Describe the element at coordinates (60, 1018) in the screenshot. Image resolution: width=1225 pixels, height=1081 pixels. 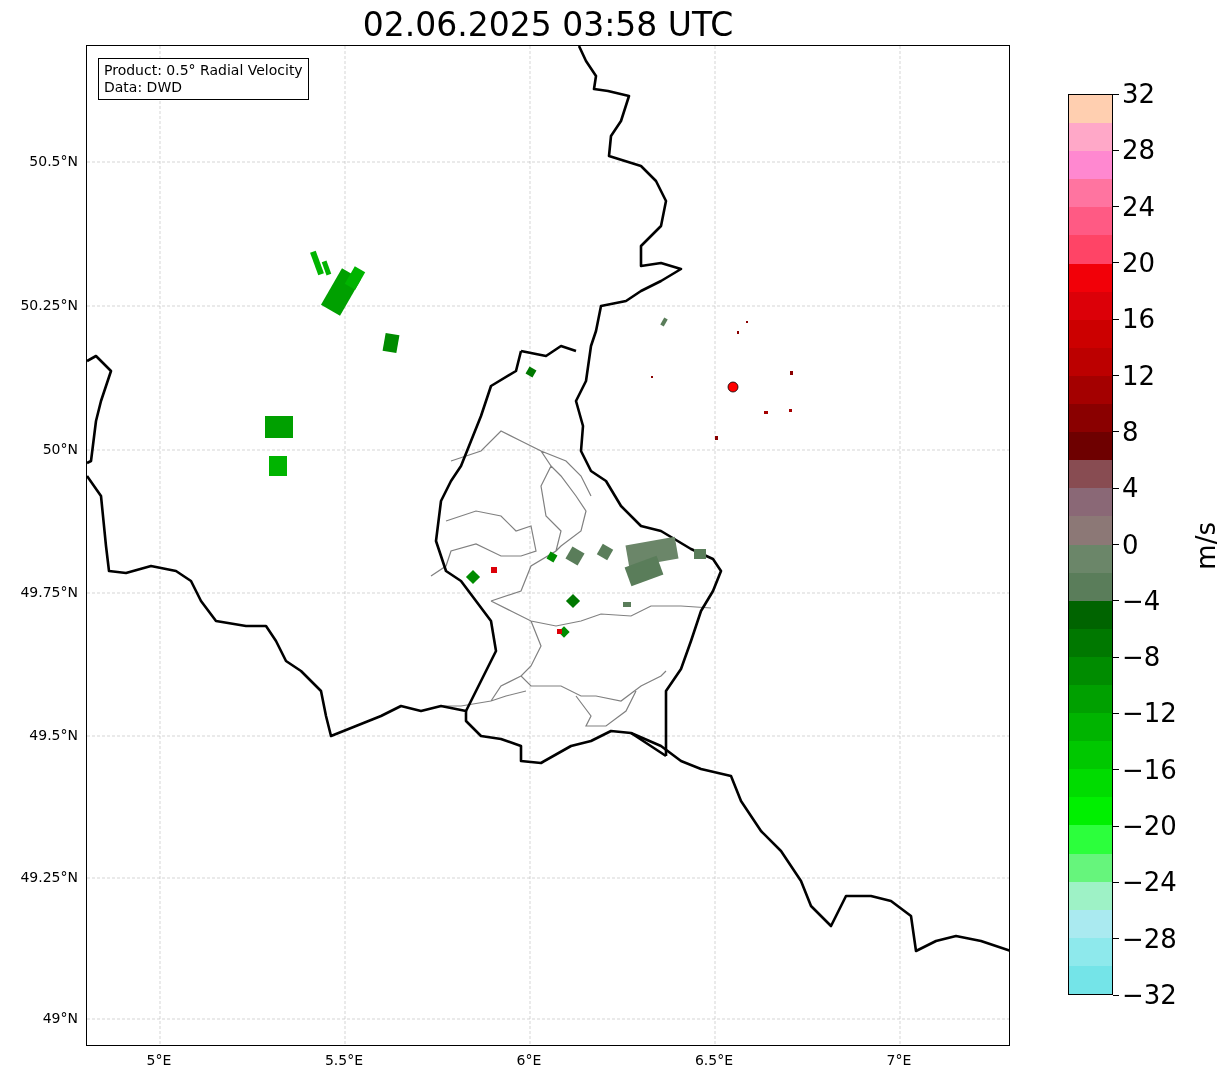
I see `latitude-label: 49°N` at that location.